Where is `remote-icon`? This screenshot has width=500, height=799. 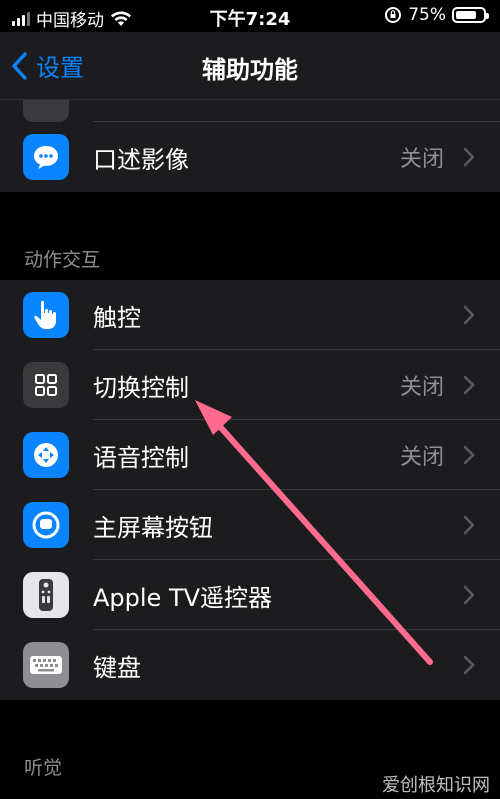 remote-icon is located at coordinates (46, 595).